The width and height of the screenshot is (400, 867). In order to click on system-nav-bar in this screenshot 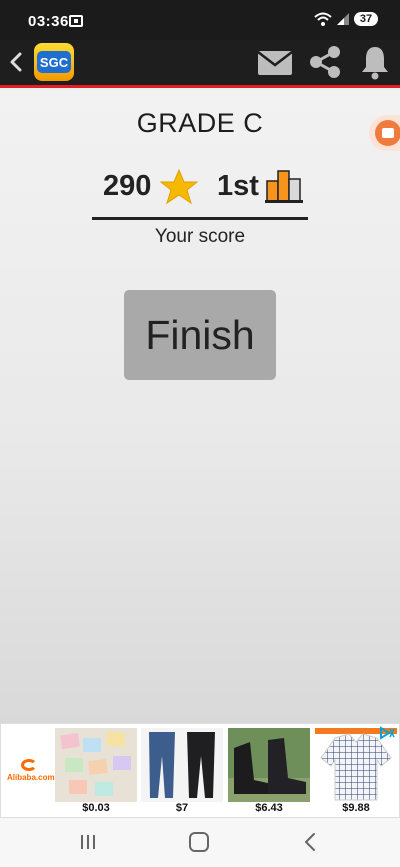, I will do `click(200, 842)`.